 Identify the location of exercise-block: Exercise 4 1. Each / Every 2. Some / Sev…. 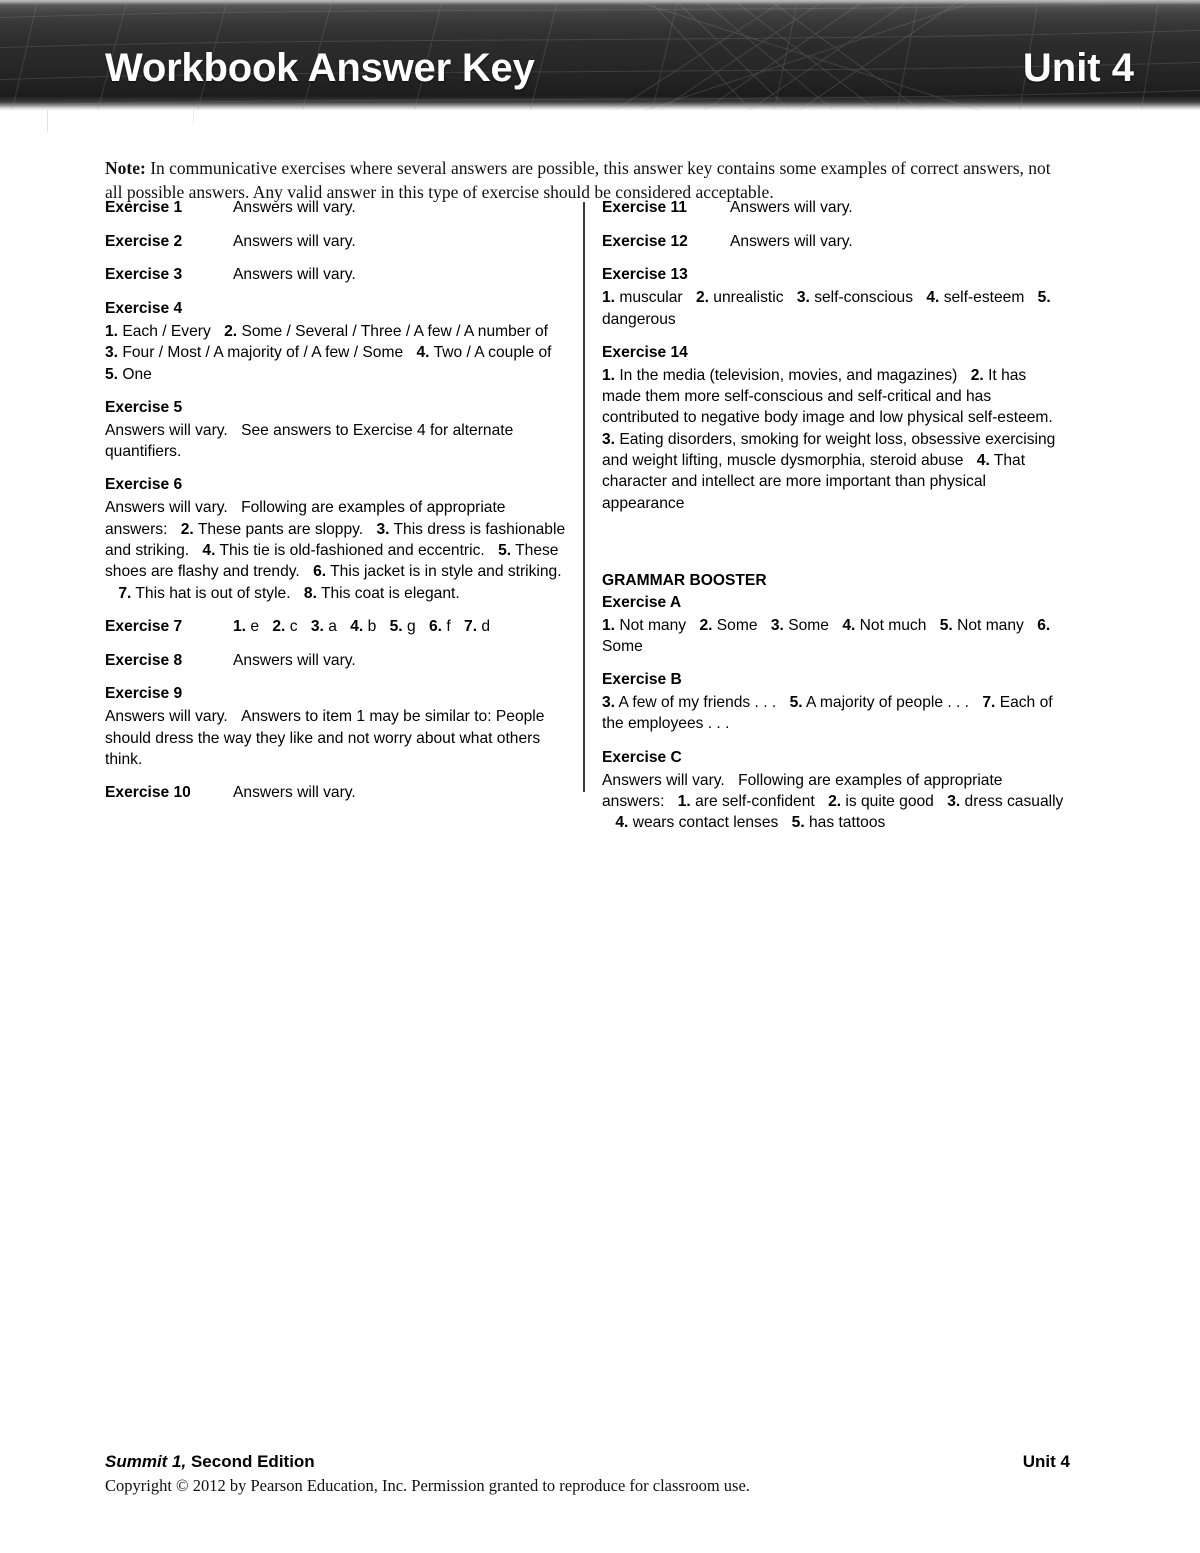
(336, 342).